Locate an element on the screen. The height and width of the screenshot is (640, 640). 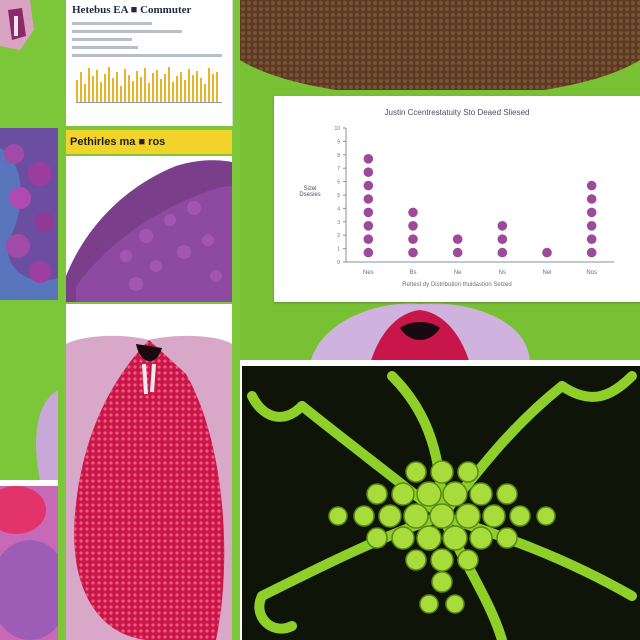
y-tick-label: 1 is located at coordinates (338, 250).